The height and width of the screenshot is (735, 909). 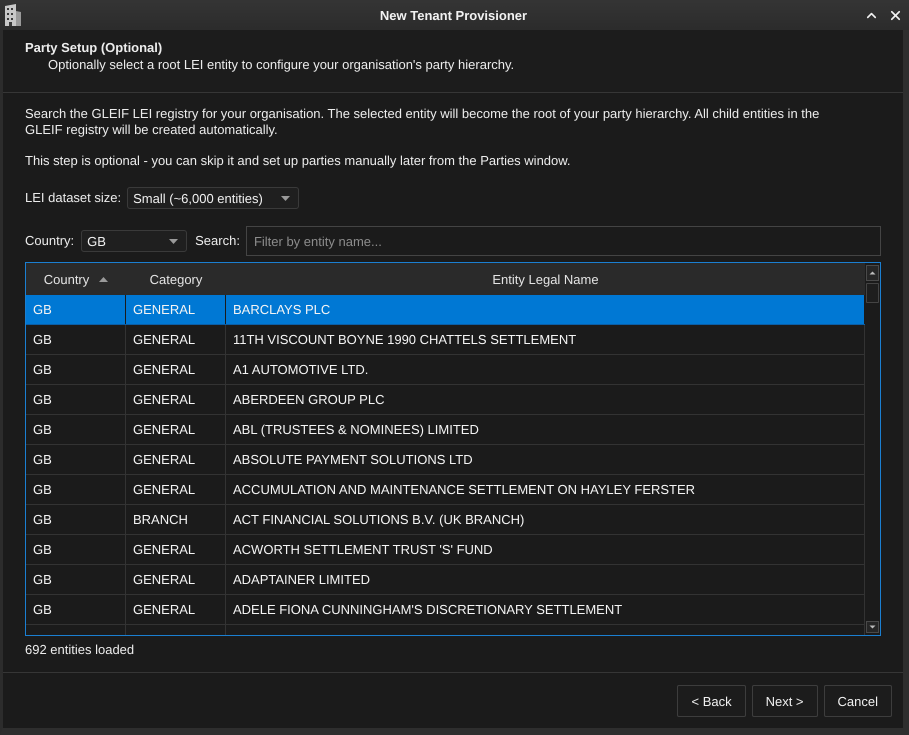 What do you see at coordinates (94, 48) in the screenshot?
I see `page-title: Party Setup (Optional)` at bounding box center [94, 48].